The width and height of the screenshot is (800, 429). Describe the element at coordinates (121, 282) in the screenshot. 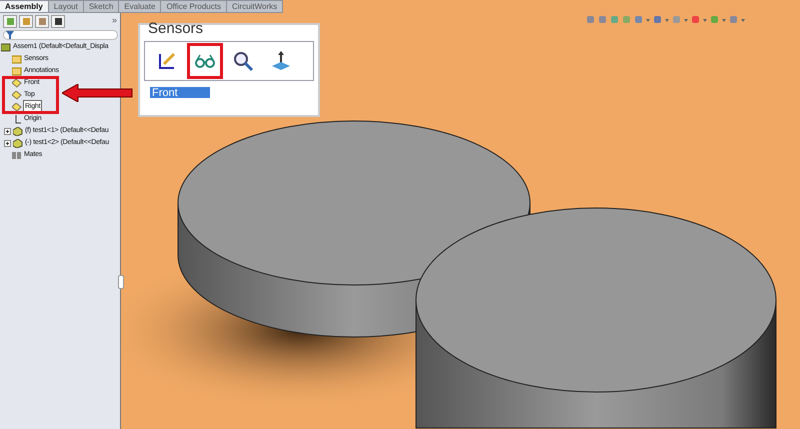

I see `splitter-handle` at that location.